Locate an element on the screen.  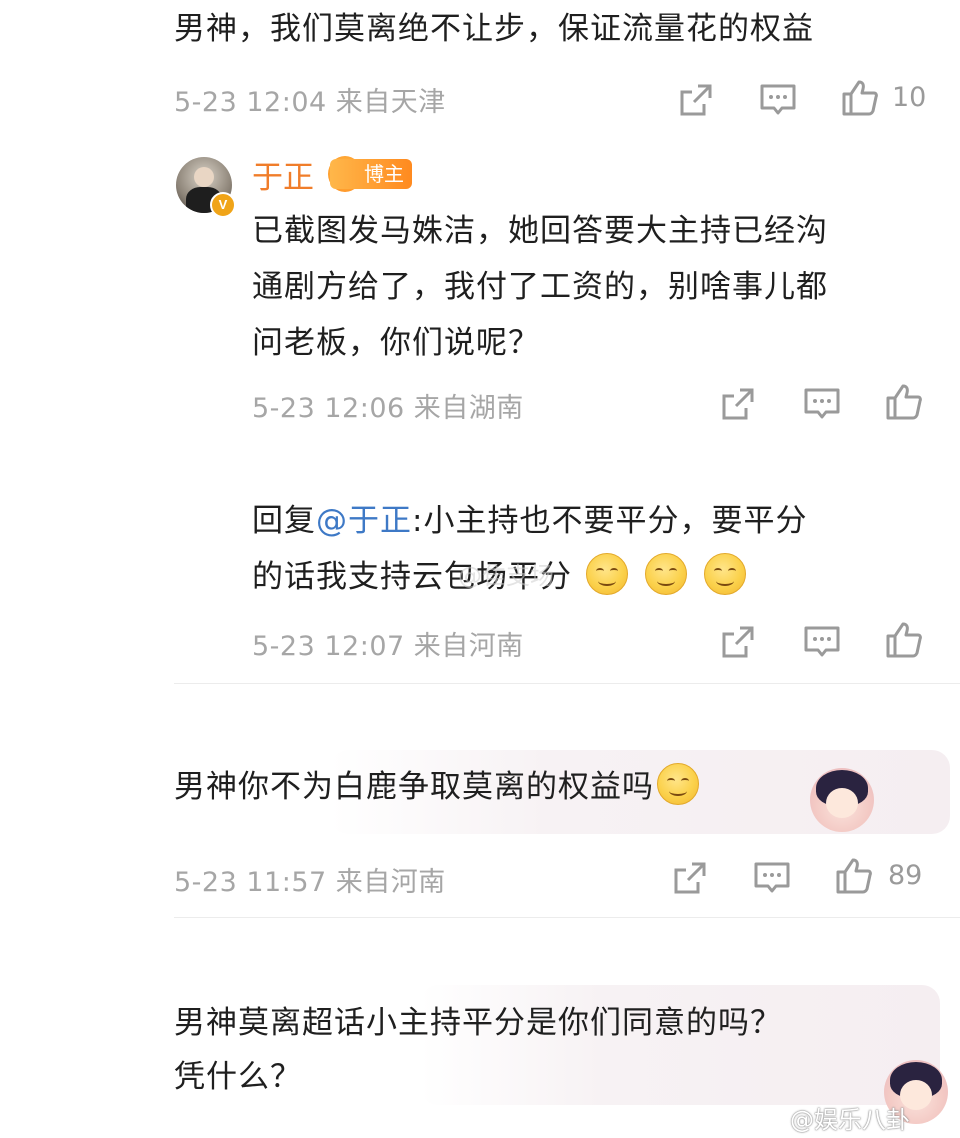
reply-line: 已截图发马姝洁，她回答要大主持已经沟 is located at coordinates (540, 231).